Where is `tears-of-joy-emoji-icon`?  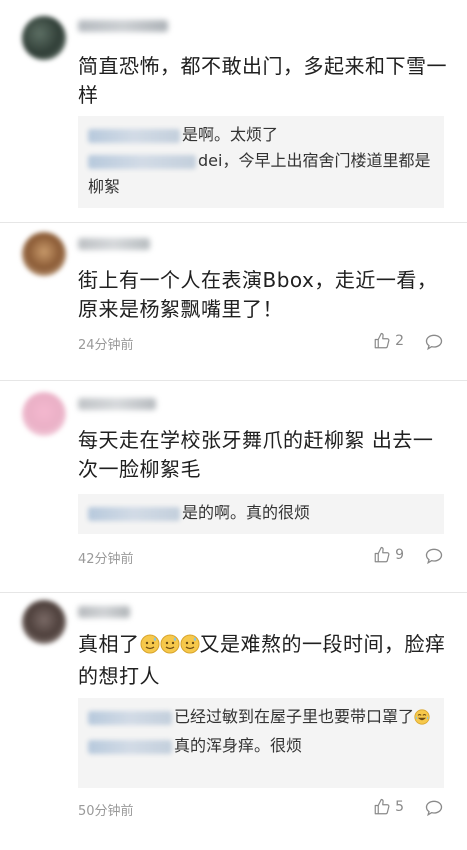 tears-of-joy-emoji-icon is located at coordinates (422, 720).